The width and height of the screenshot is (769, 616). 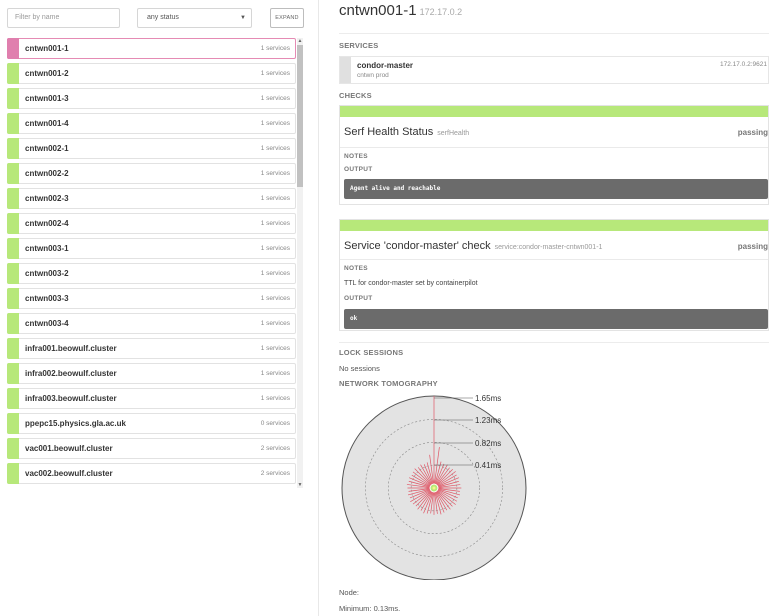 What do you see at coordinates (300, 116) in the screenshot?
I see `scrollbar-thumb` at bounding box center [300, 116].